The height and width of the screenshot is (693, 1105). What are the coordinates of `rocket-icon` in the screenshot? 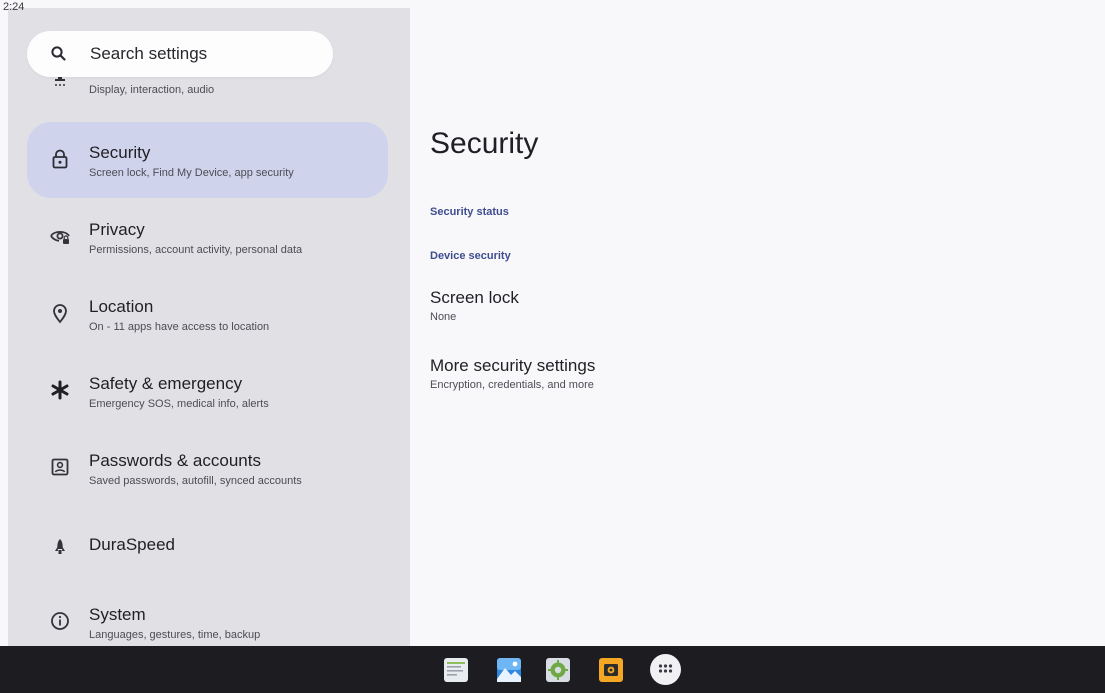 It's located at (60, 548).